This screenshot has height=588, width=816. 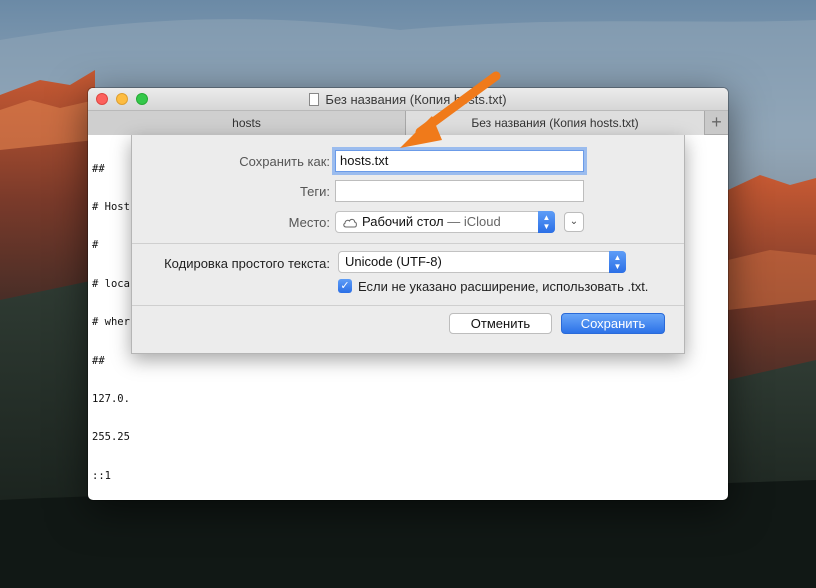 What do you see at coordinates (111, 398) in the screenshot?
I see `editor-line: 127.0.` at bounding box center [111, 398].